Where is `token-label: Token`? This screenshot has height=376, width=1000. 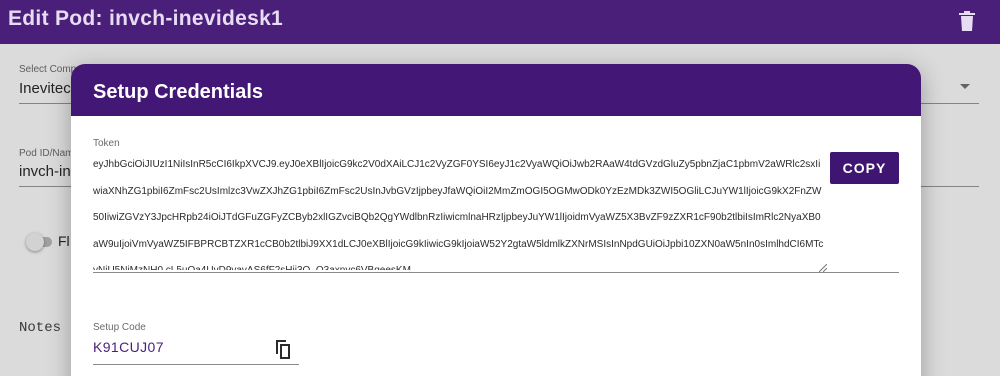
token-label: Token is located at coordinates (106, 143).